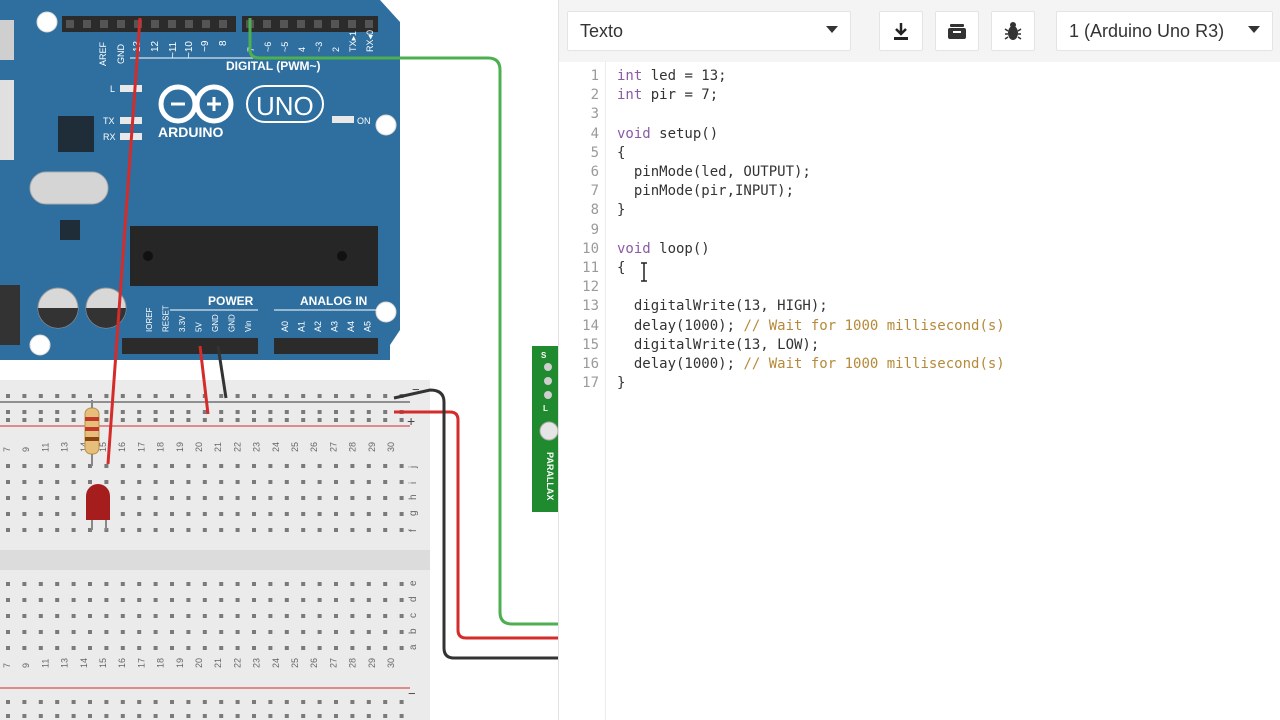 The height and width of the screenshot is (720, 1280). Describe the element at coordinates (215, 645) in the screenshot. I see `breadboard-bottom` at that location.